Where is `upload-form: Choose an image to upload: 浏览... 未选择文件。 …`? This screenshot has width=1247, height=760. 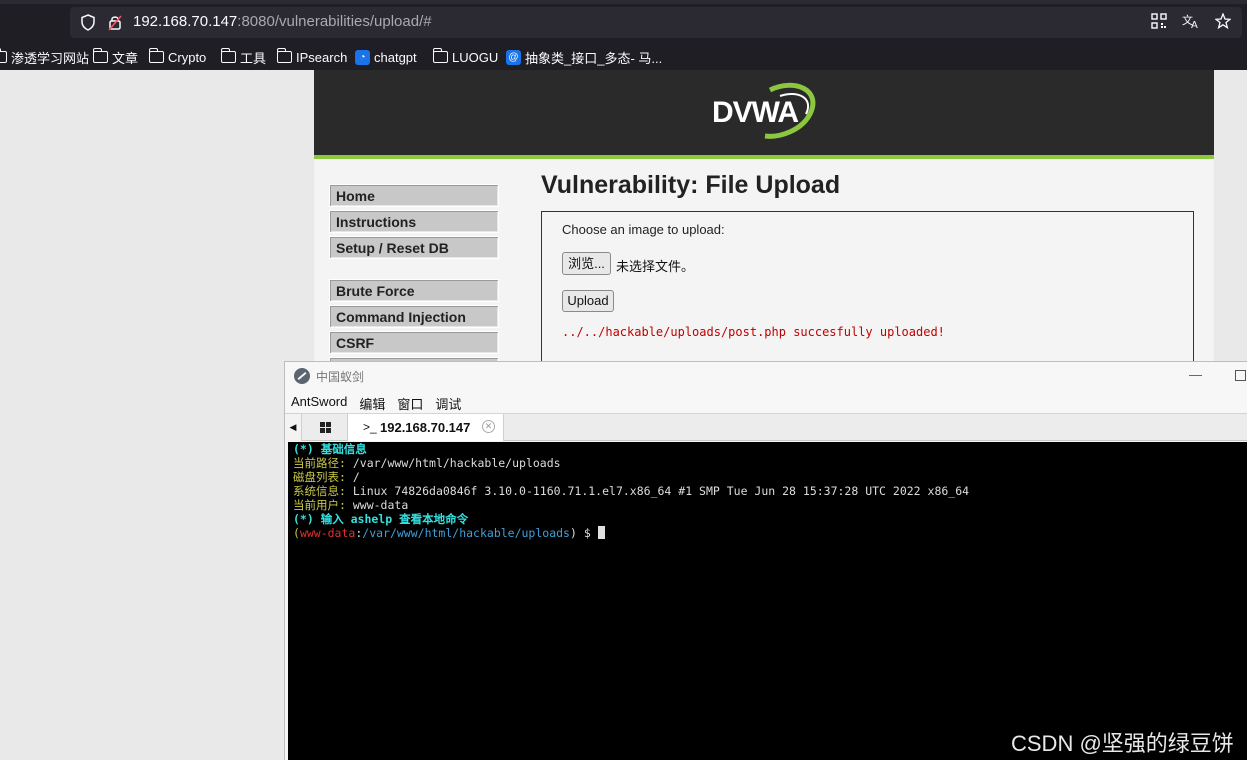
upload-form: Choose an image to upload: 浏览... 未选择文件。 … is located at coordinates (867, 296).